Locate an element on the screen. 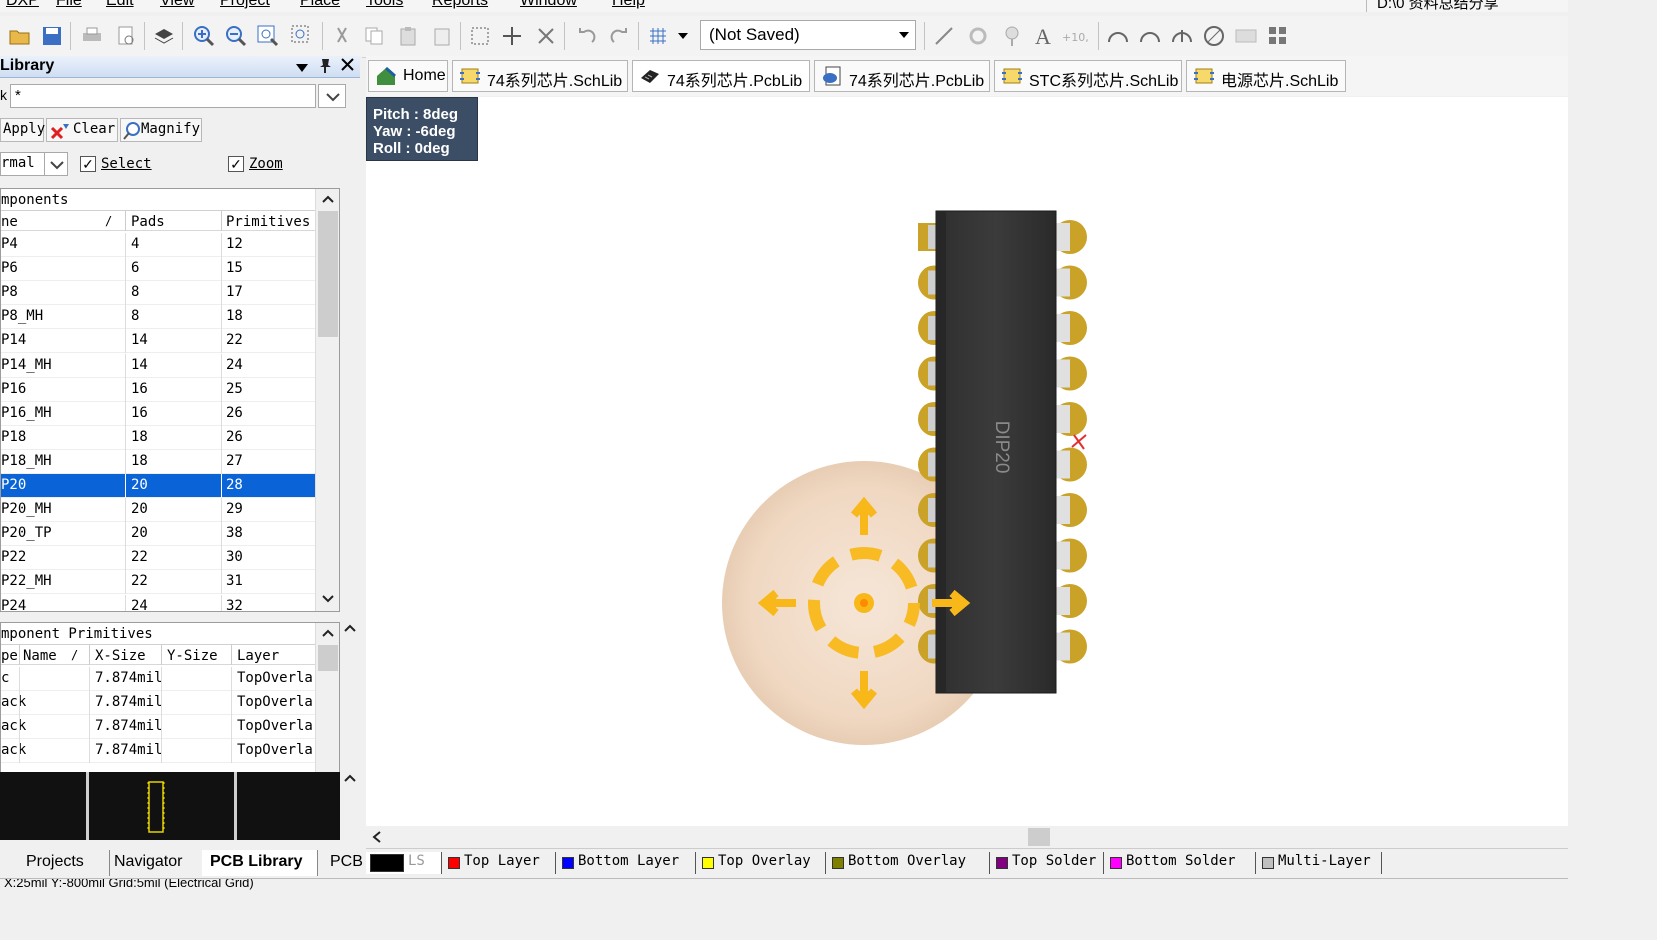  component-row: P18_MH 18 27 is located at coordinates (158, 461).